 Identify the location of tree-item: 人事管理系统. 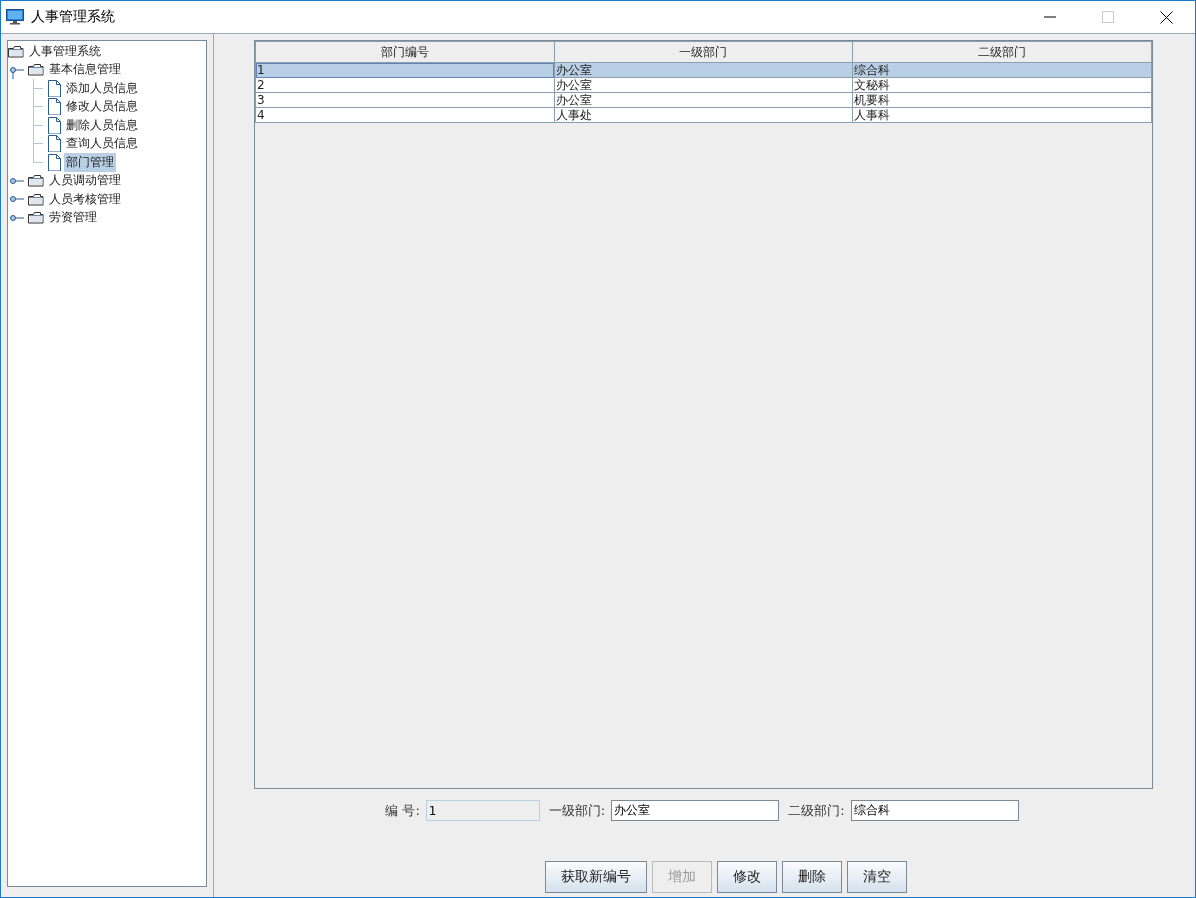
(65, 51).